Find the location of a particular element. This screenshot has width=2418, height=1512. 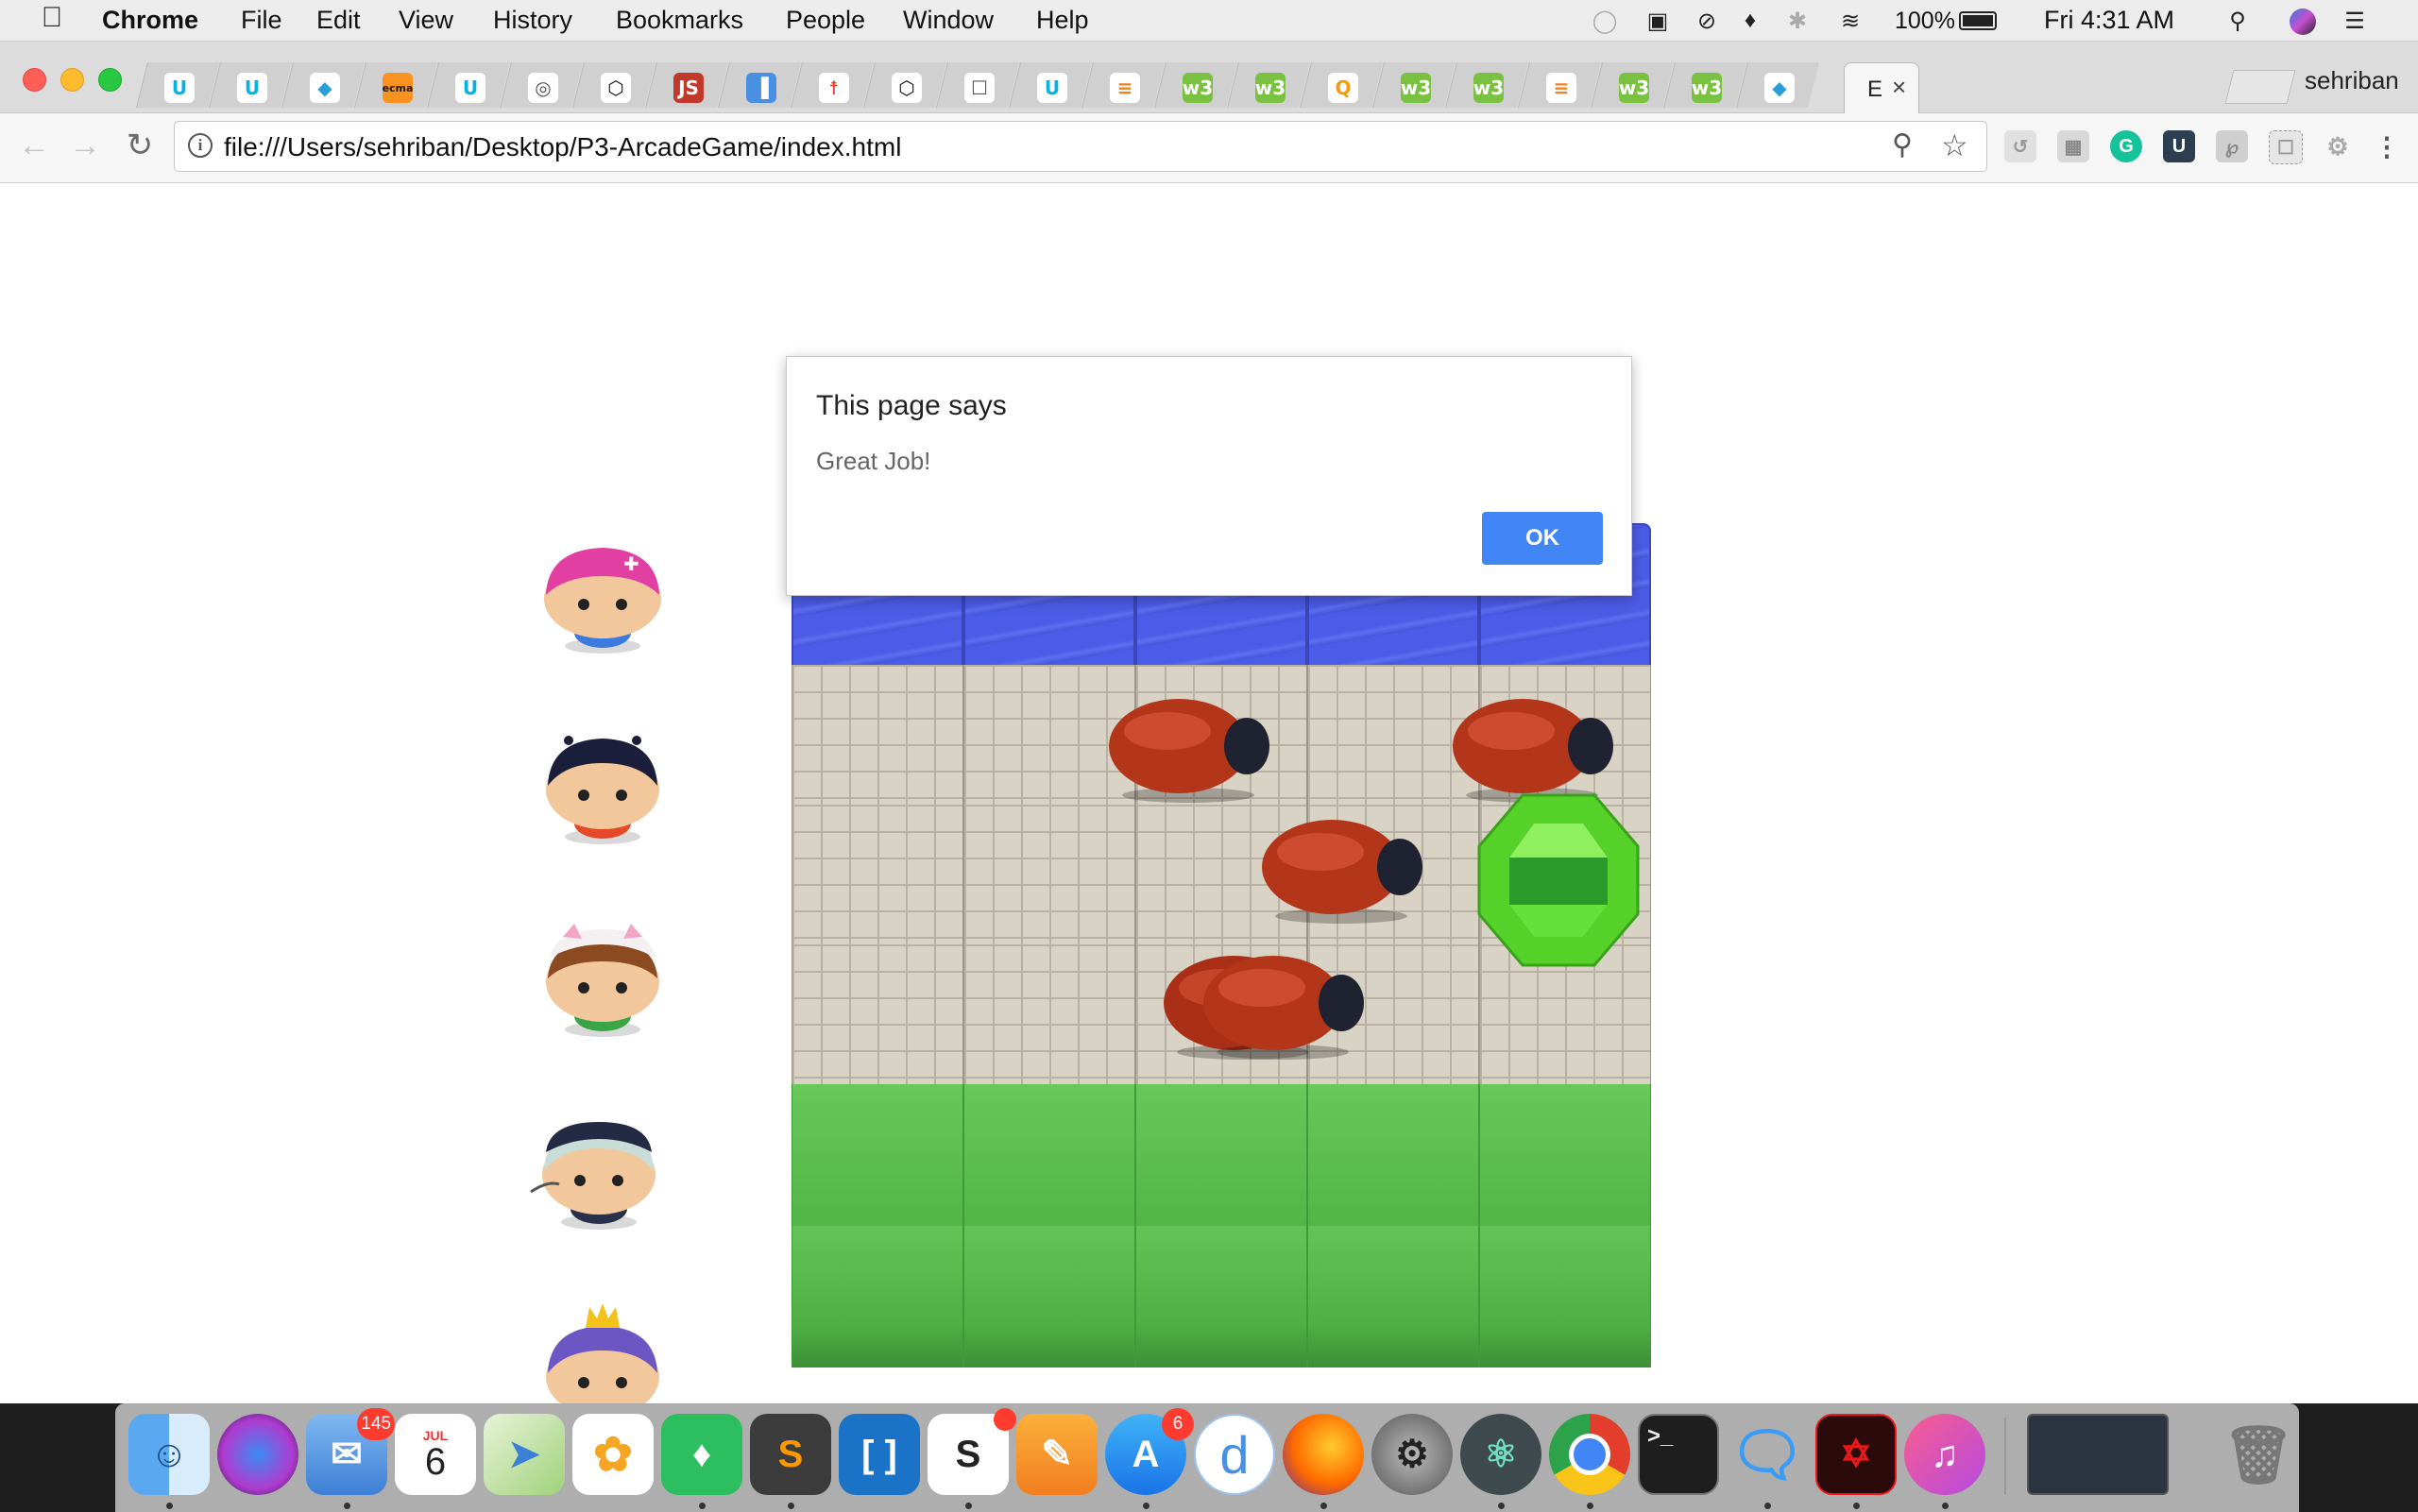

siri-menubar-icon is located at coordinates (2303, 21).